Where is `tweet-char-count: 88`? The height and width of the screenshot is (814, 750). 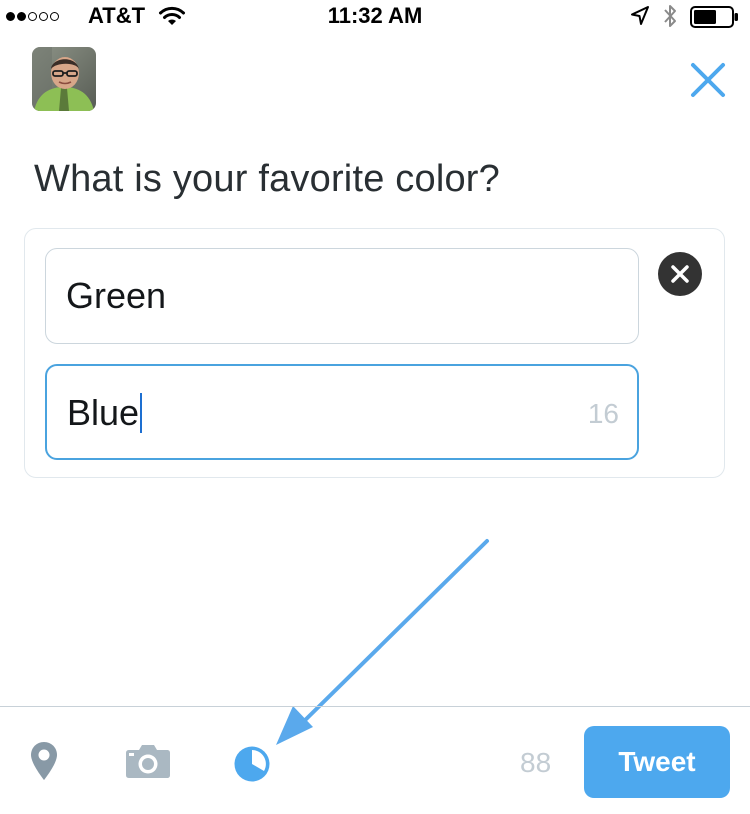 tweet-char-count: 88 is located at coordinates (536, 762).